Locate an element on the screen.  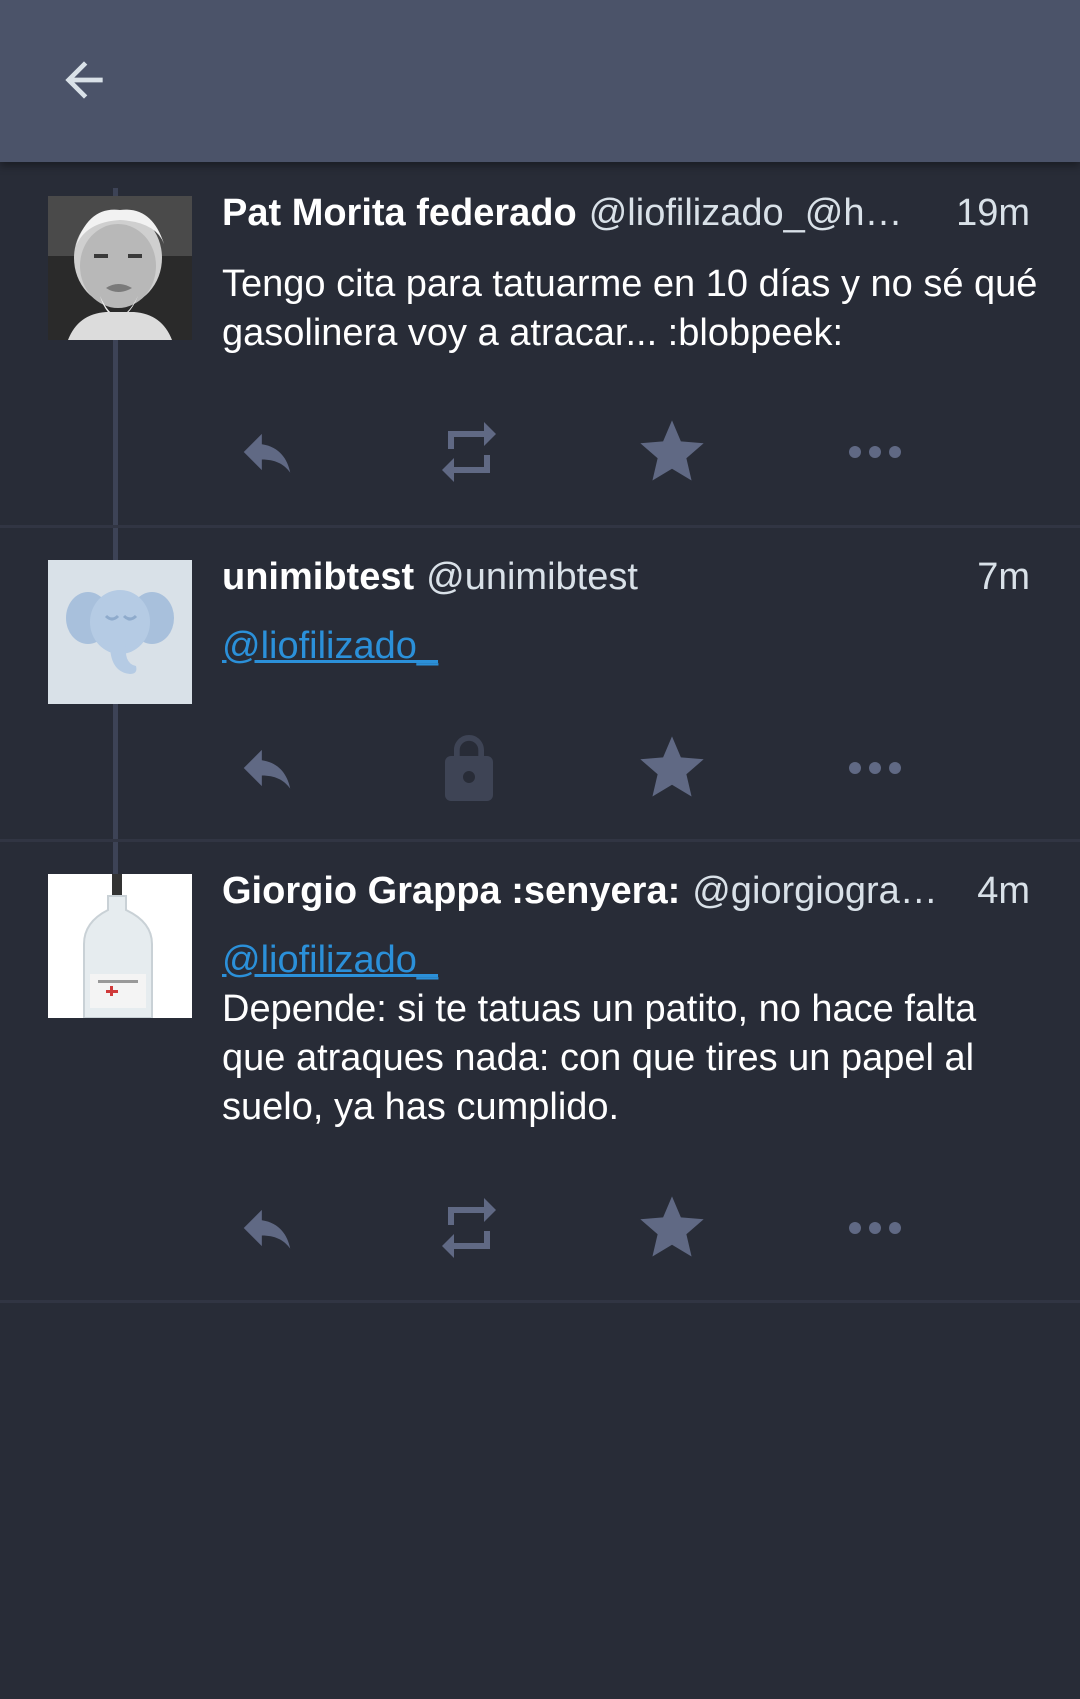
arrow-left-icon is located at coordinates (84, 80).